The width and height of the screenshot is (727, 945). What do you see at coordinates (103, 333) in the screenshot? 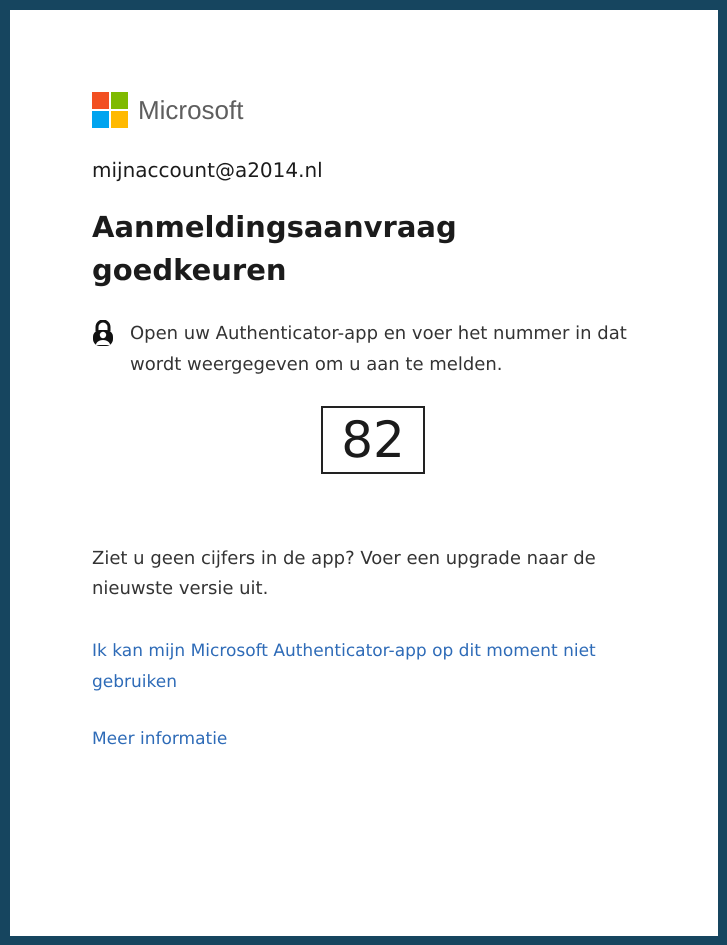
I see `lock-icon` at bounding box center [103, 333].